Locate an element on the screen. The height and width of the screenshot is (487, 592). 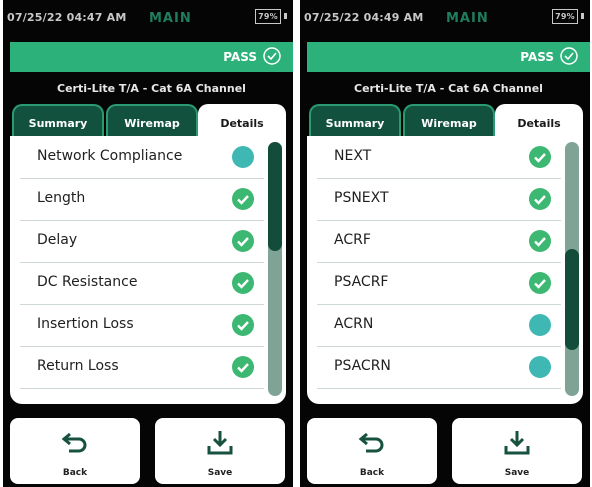
list-item-dc-resistance: DC Resistance is located at coordinates (142, 283).